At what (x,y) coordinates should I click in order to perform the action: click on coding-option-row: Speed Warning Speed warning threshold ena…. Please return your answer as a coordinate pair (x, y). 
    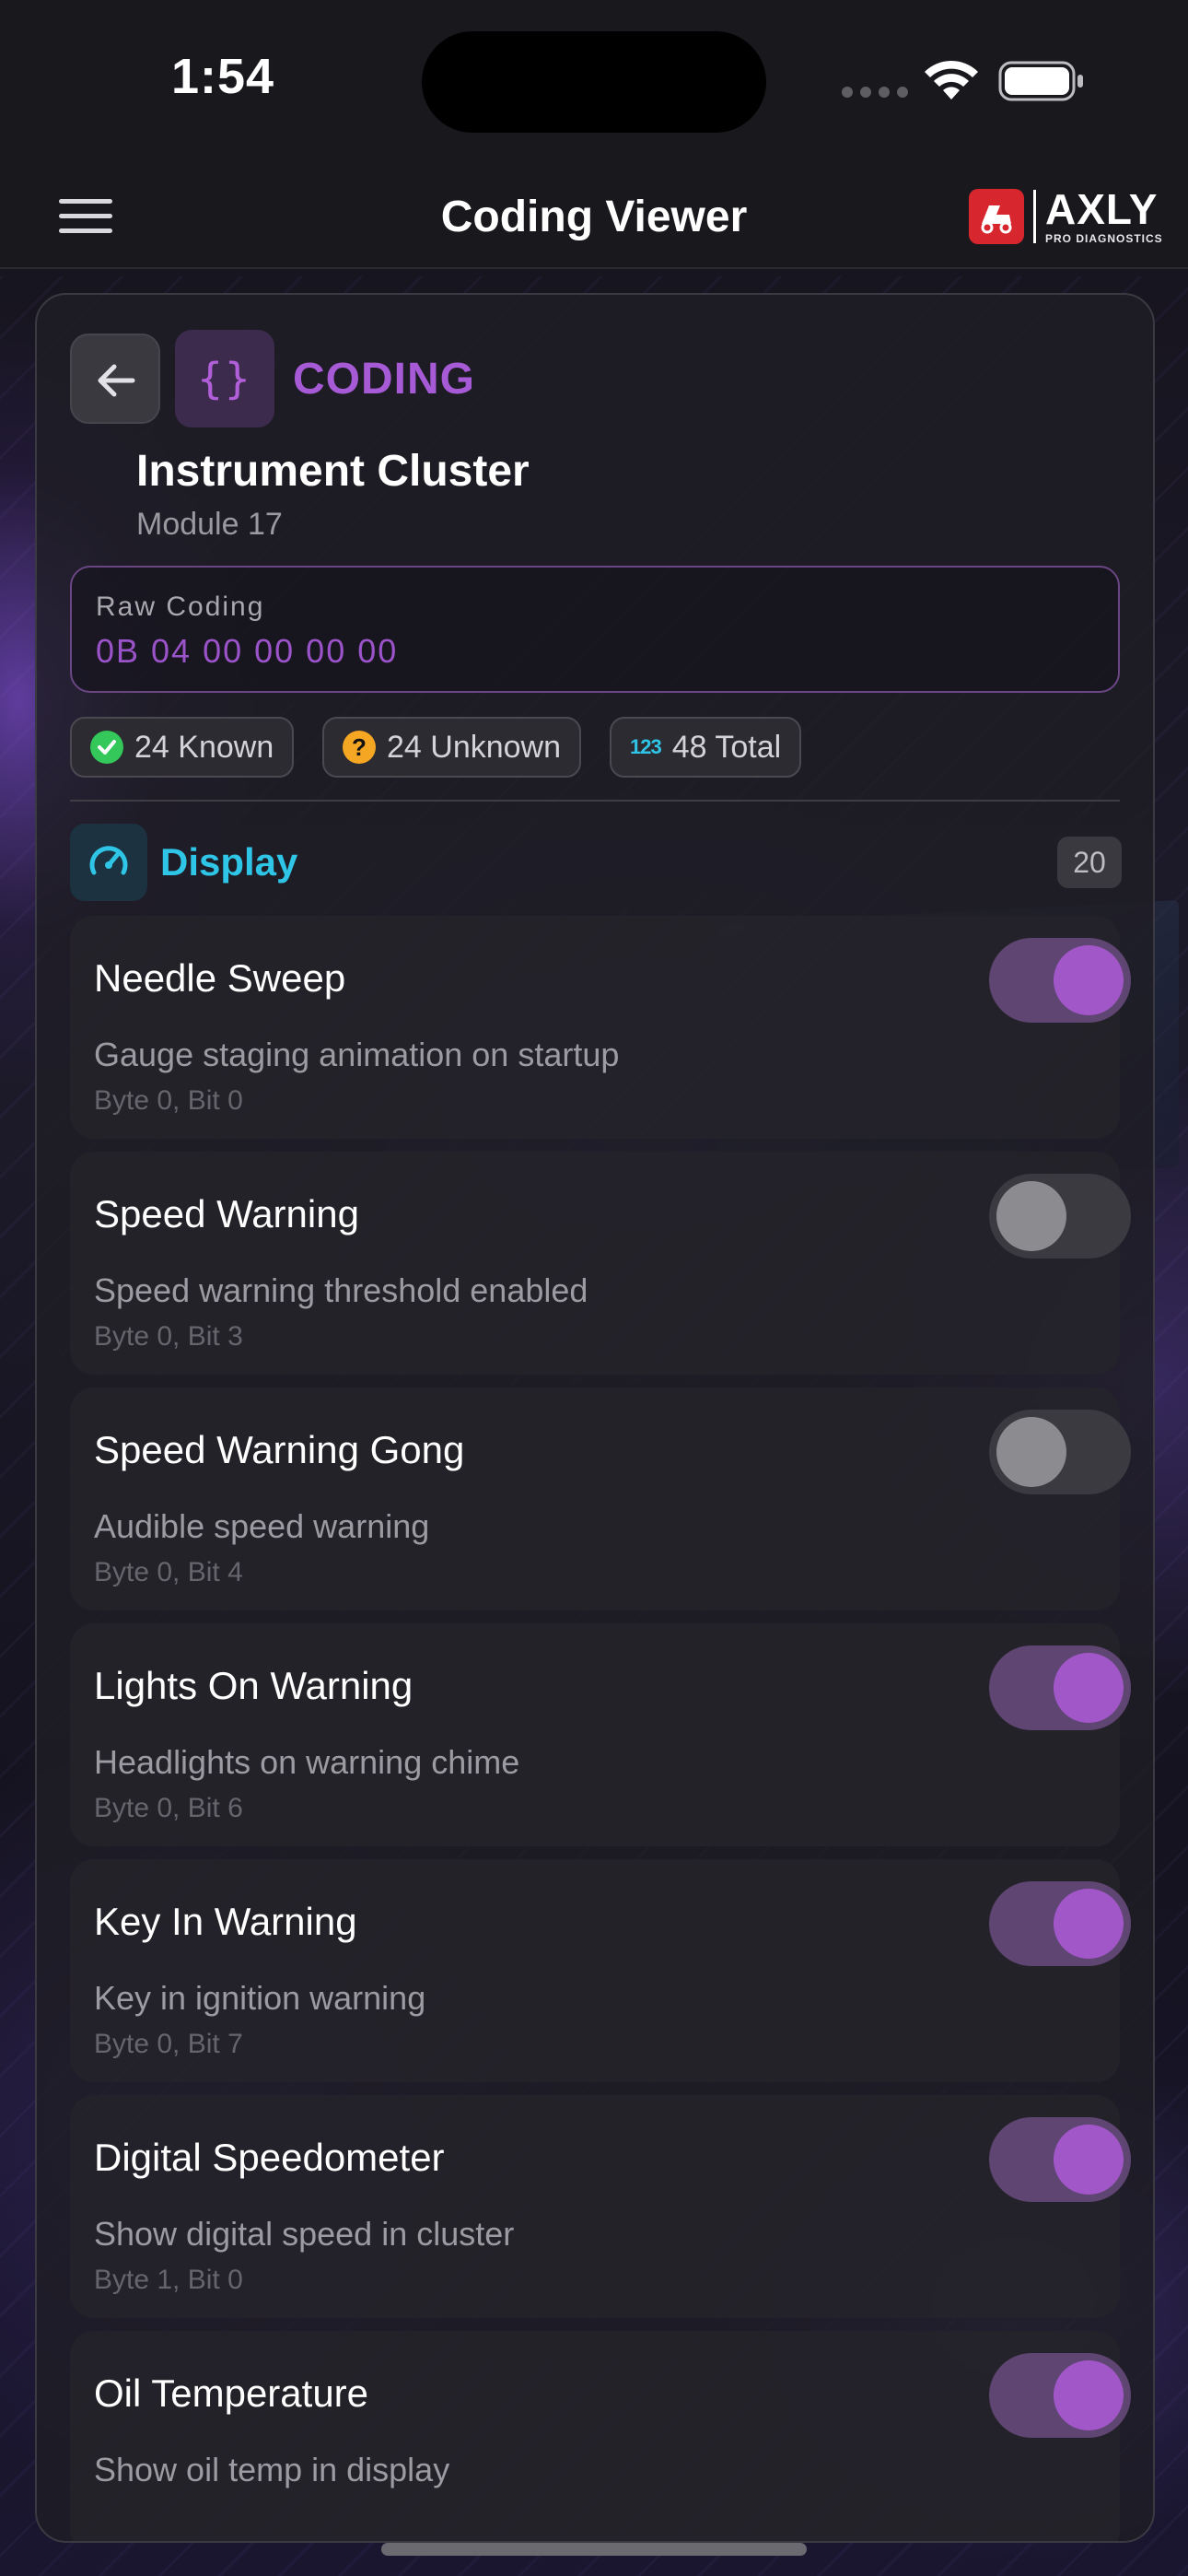
    Looking at the image, I should click on (600, 1264).